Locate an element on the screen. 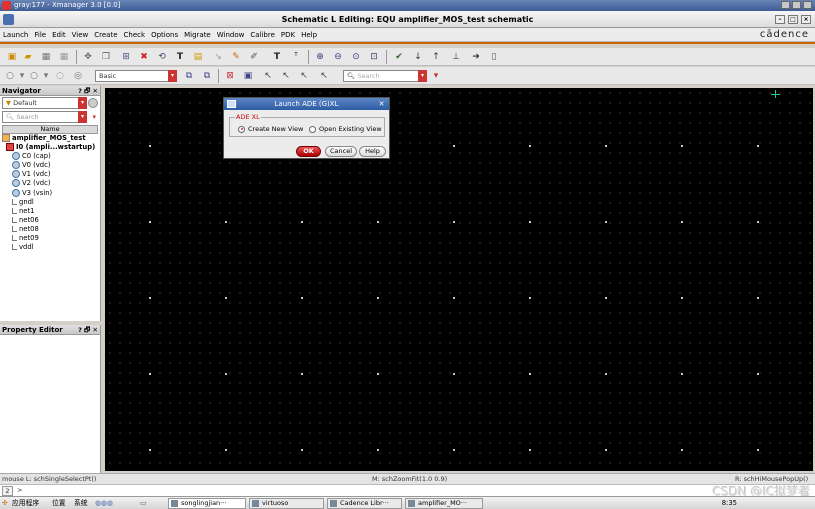  filter-toggle-icon is located at coordinates (93, 103).